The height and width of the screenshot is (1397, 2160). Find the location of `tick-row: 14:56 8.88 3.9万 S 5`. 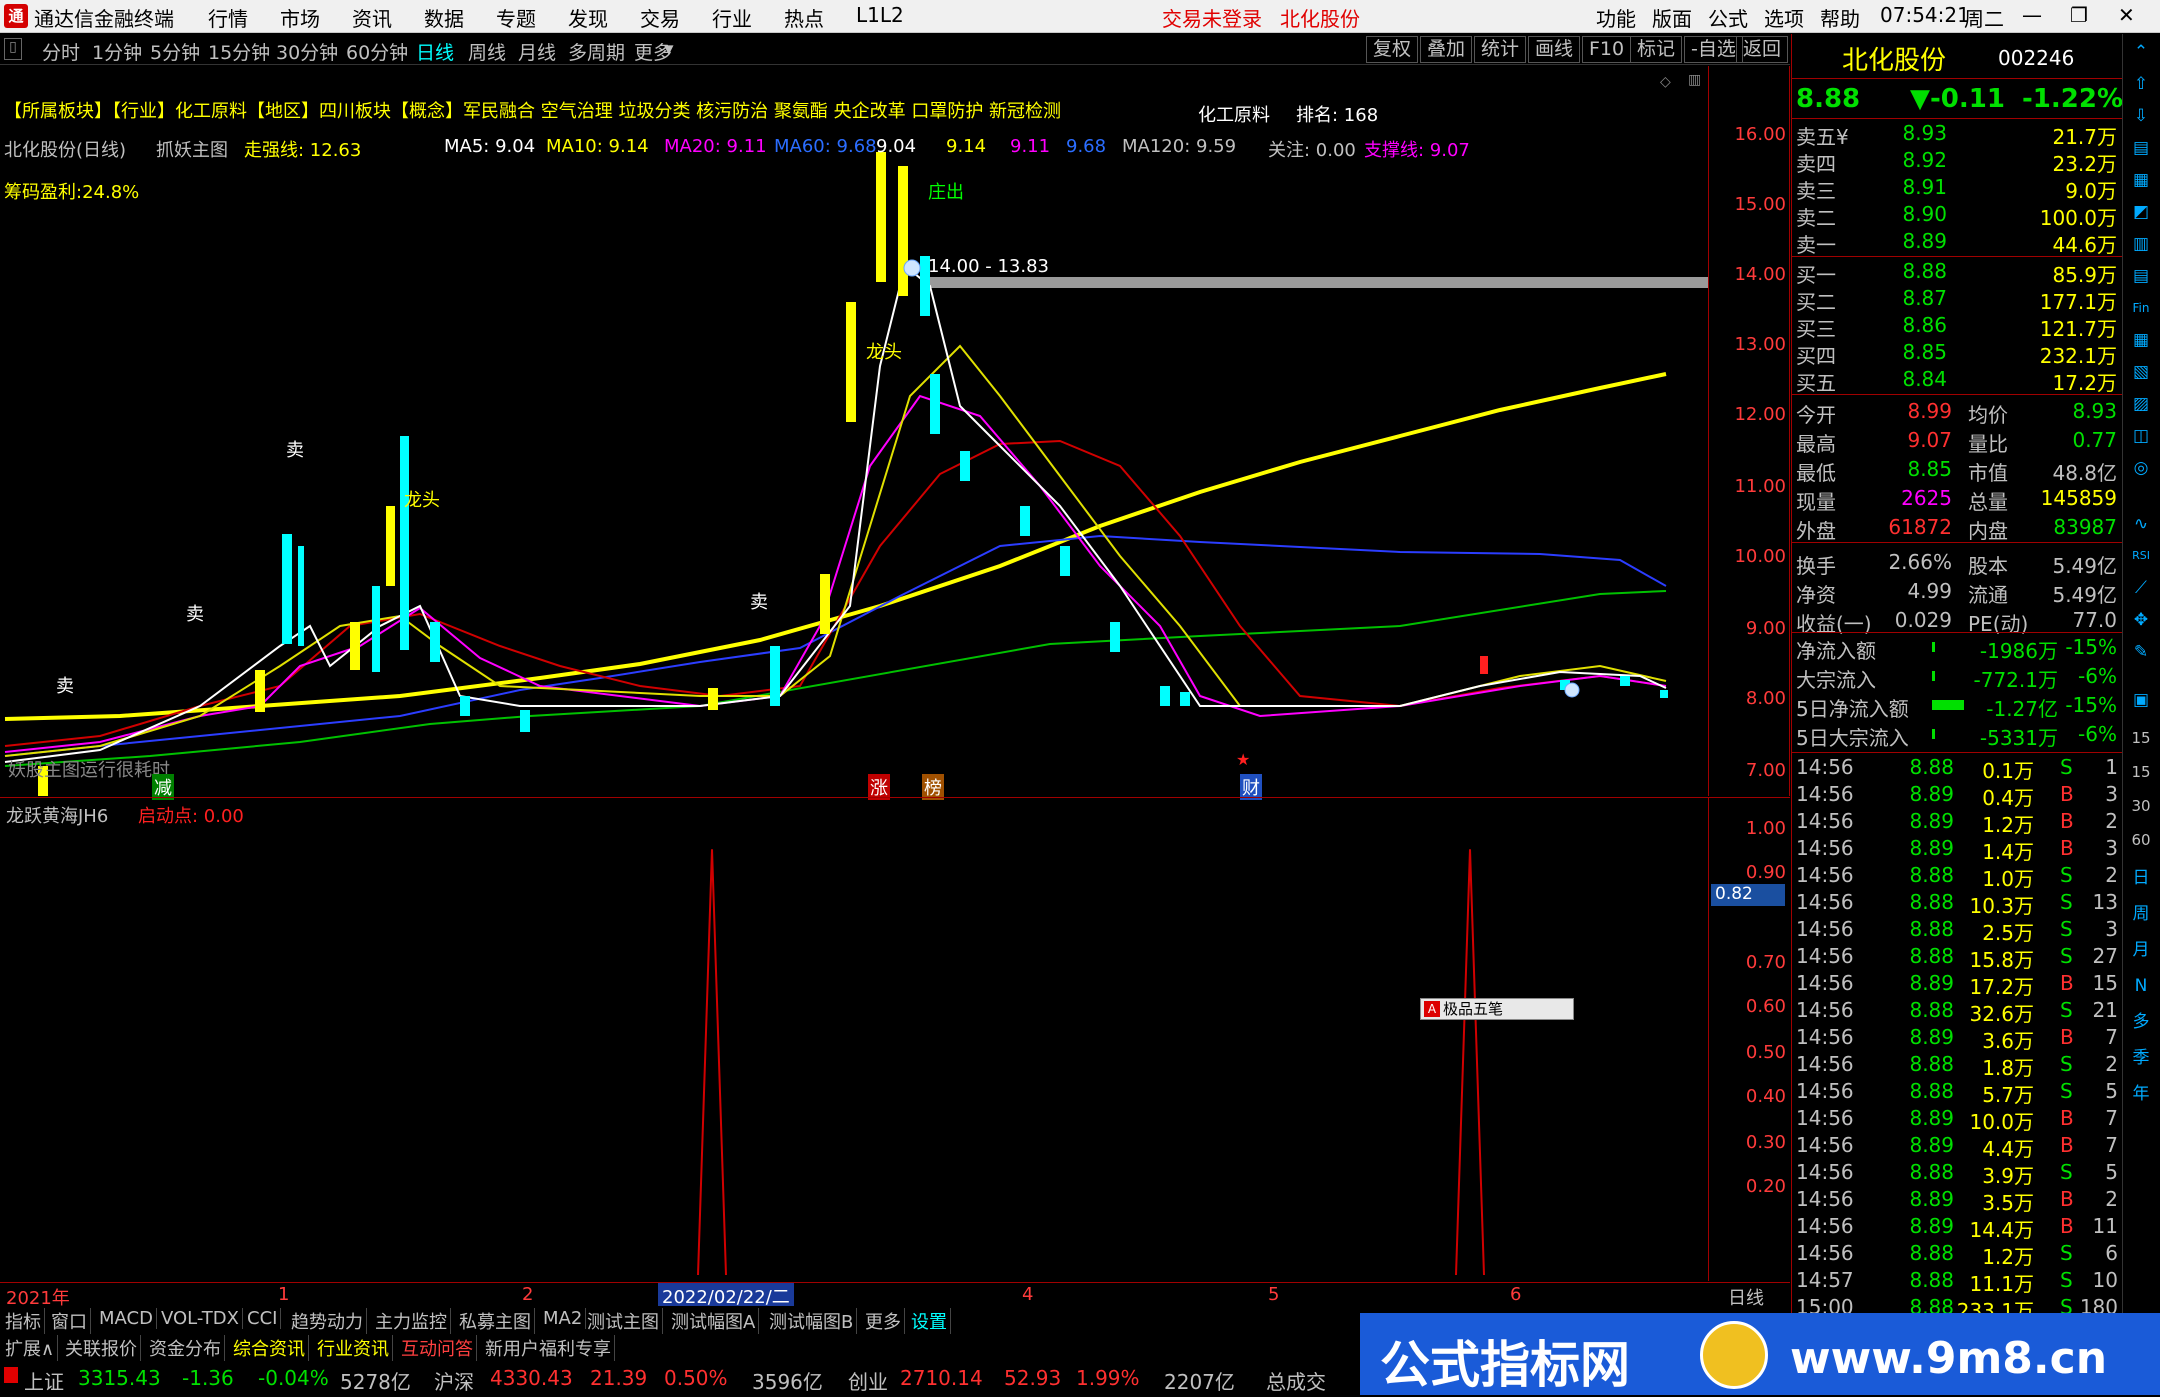

tick-row: 14:56 8.88 3.9万 S 5 is located at coordinates (1957, 1173).